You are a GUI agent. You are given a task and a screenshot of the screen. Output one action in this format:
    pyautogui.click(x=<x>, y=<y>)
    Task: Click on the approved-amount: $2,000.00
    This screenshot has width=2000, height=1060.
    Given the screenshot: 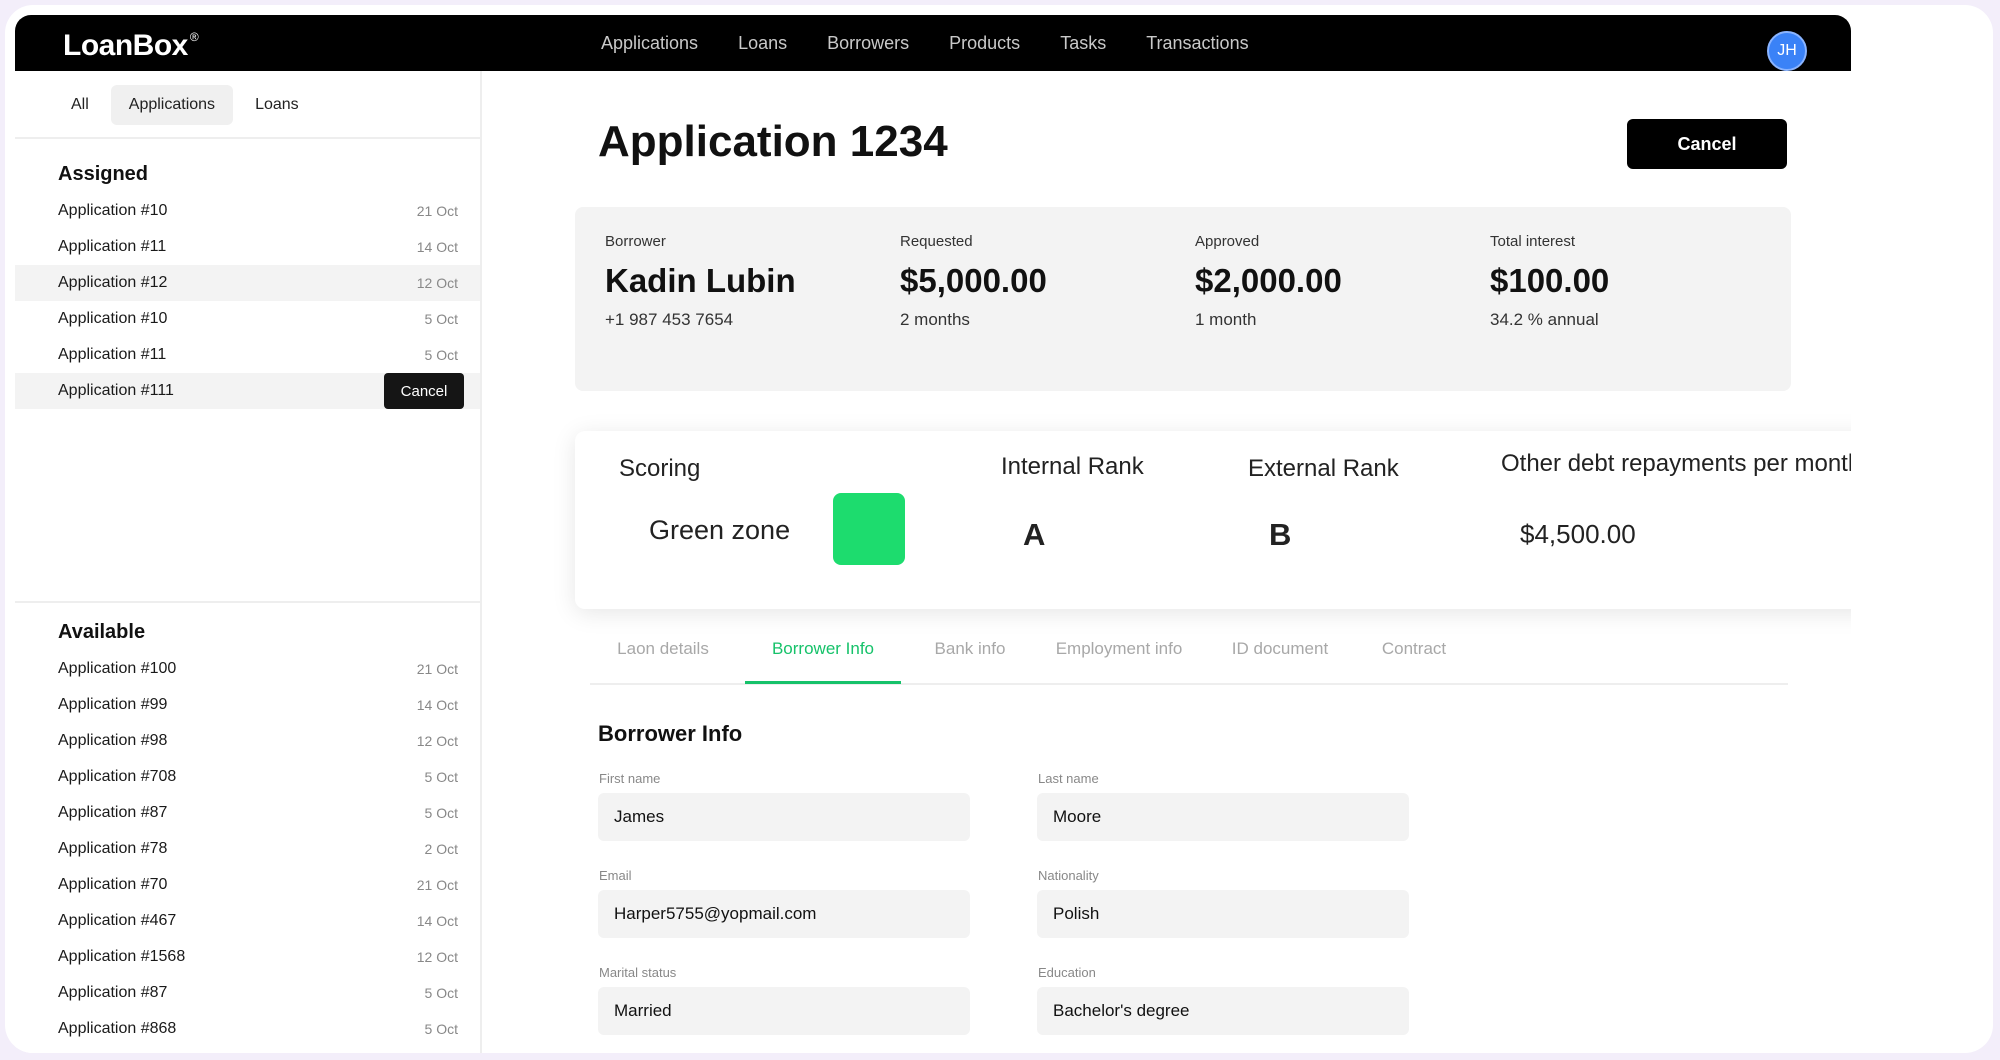 What is the action you would take?
    pyautogui.click(x=1268, y=280)
    